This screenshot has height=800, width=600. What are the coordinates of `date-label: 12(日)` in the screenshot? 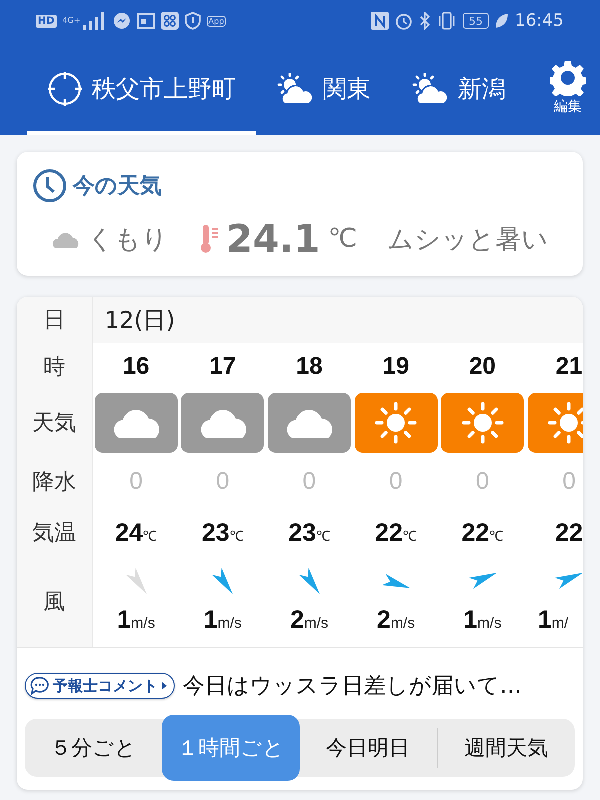 It's located at (140, 321).